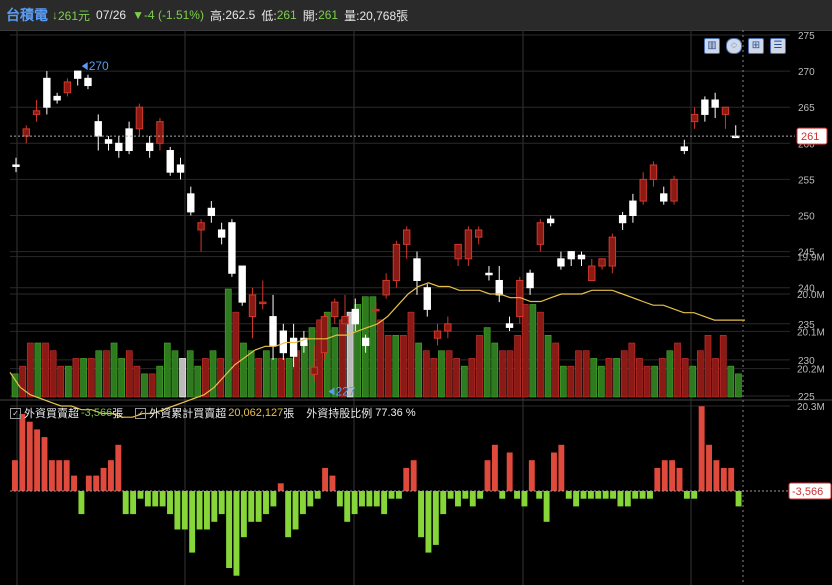  What do you see at coordinates (734, 46) in the screenshot?
I see `settings-icon: ◌` at bounding box center [734, 46].